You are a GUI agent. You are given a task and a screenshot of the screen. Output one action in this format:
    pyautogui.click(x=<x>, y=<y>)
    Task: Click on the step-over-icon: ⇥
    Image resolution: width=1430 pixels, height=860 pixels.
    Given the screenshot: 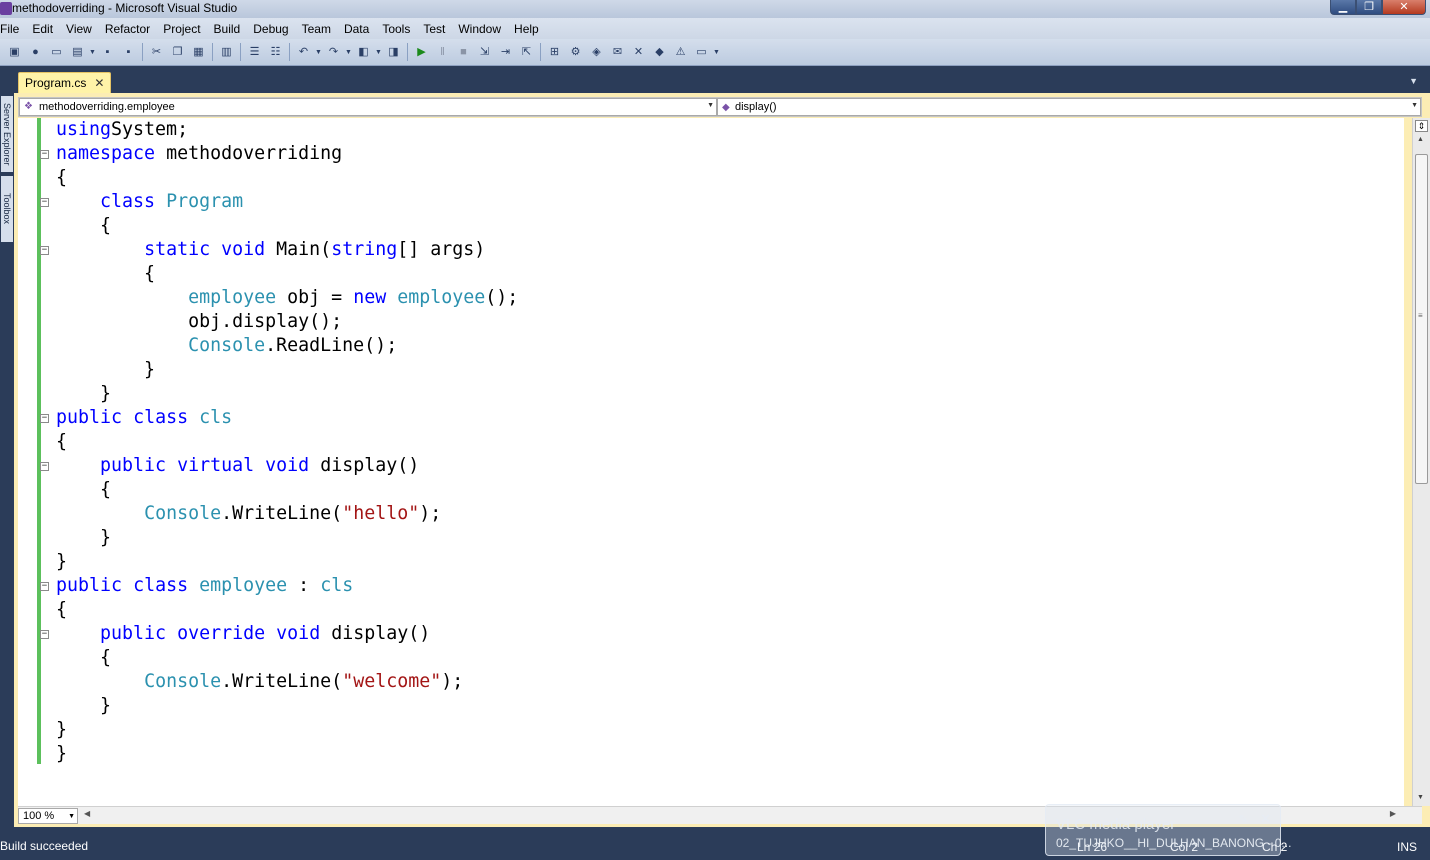 What is the action you would take?
    pyautogui.click(x=505, y=52)
    